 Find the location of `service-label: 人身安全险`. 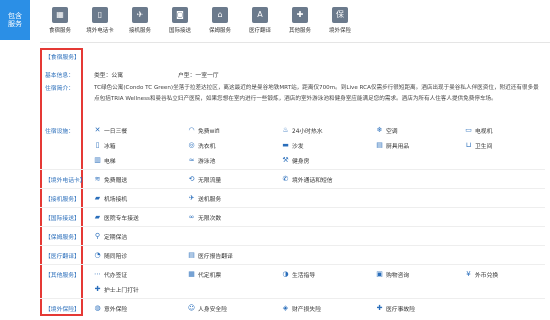

service-label: 人身安全险 is located at coordinates (212, 310).